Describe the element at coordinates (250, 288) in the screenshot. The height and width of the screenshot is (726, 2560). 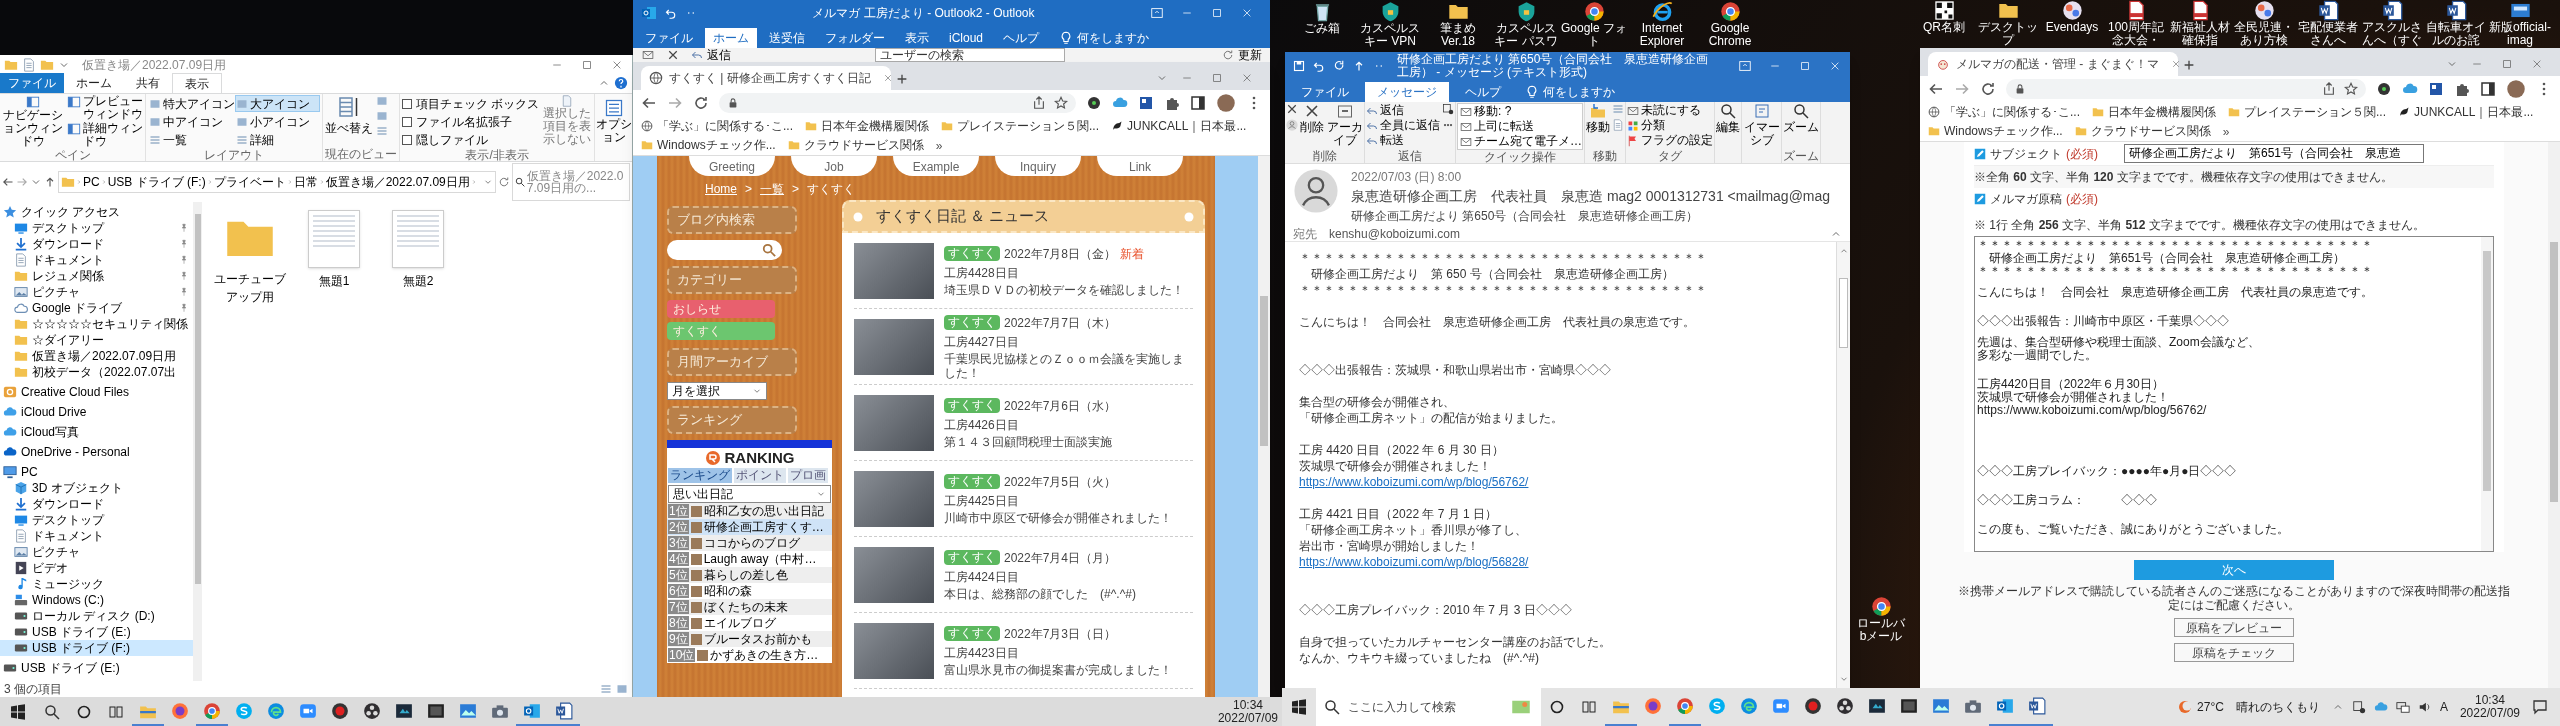
I see `file-name: ユーチューブアップ用` at that location.